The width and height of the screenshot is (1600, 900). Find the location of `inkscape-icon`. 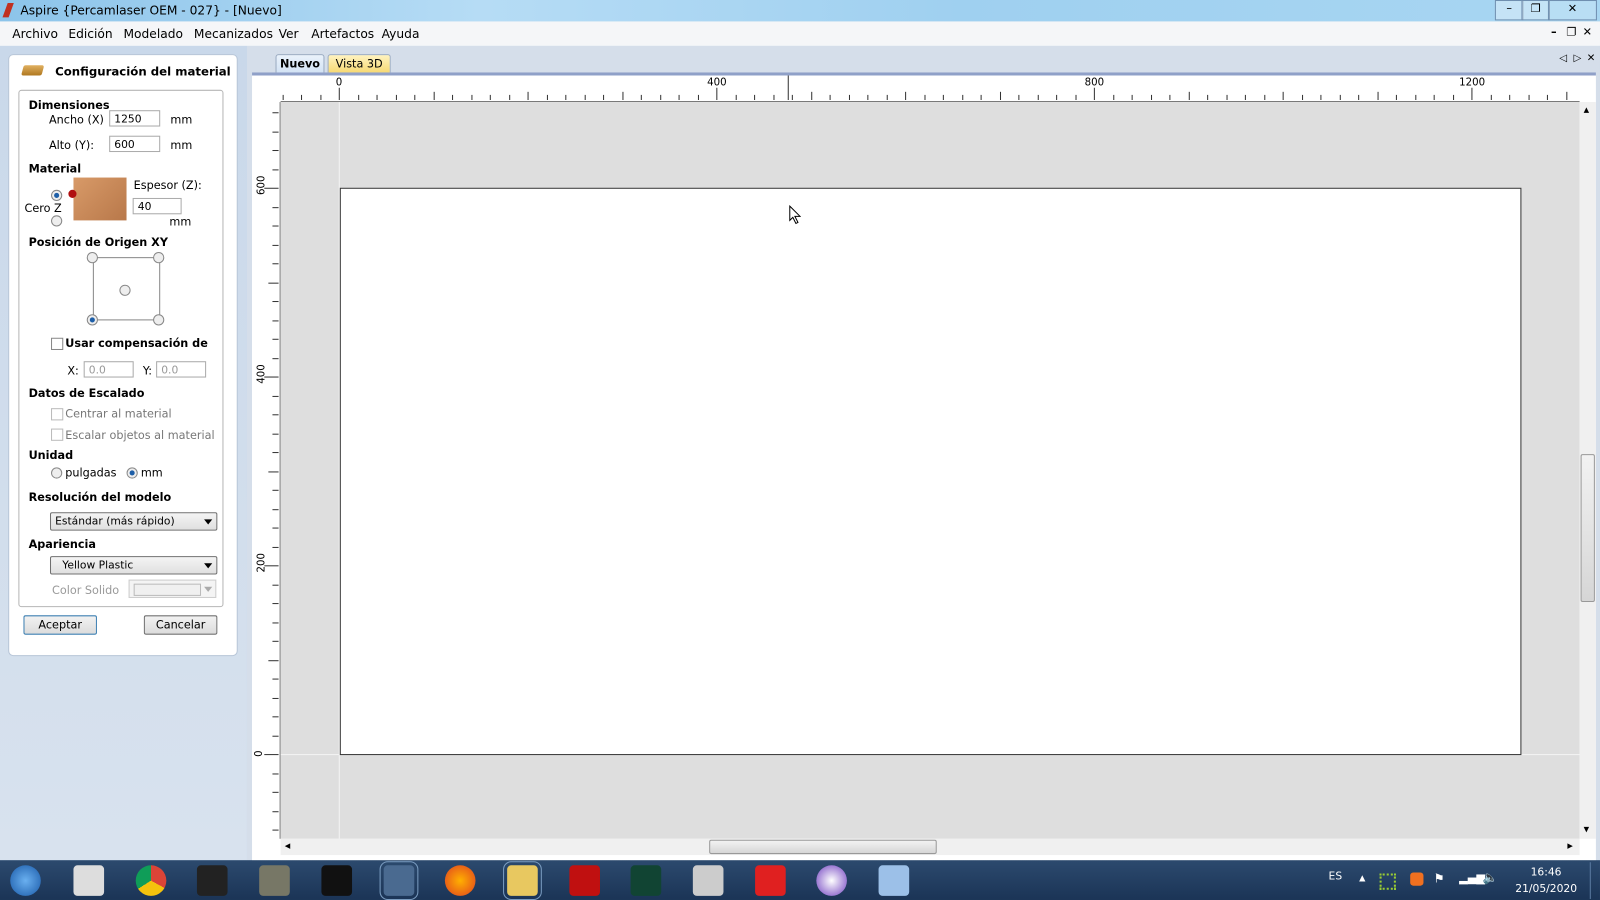

inkscape-icon is located at coordinates (212, 880).